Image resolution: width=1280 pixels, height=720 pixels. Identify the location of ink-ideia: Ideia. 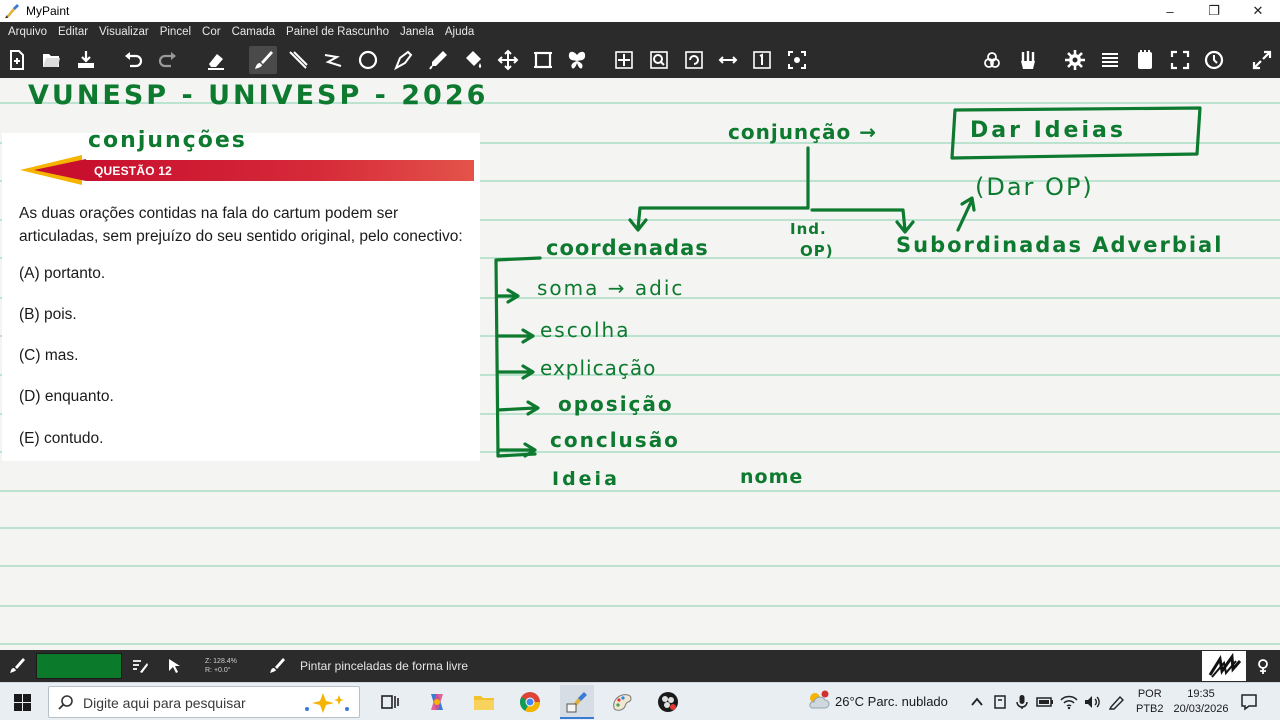
(586, 479).